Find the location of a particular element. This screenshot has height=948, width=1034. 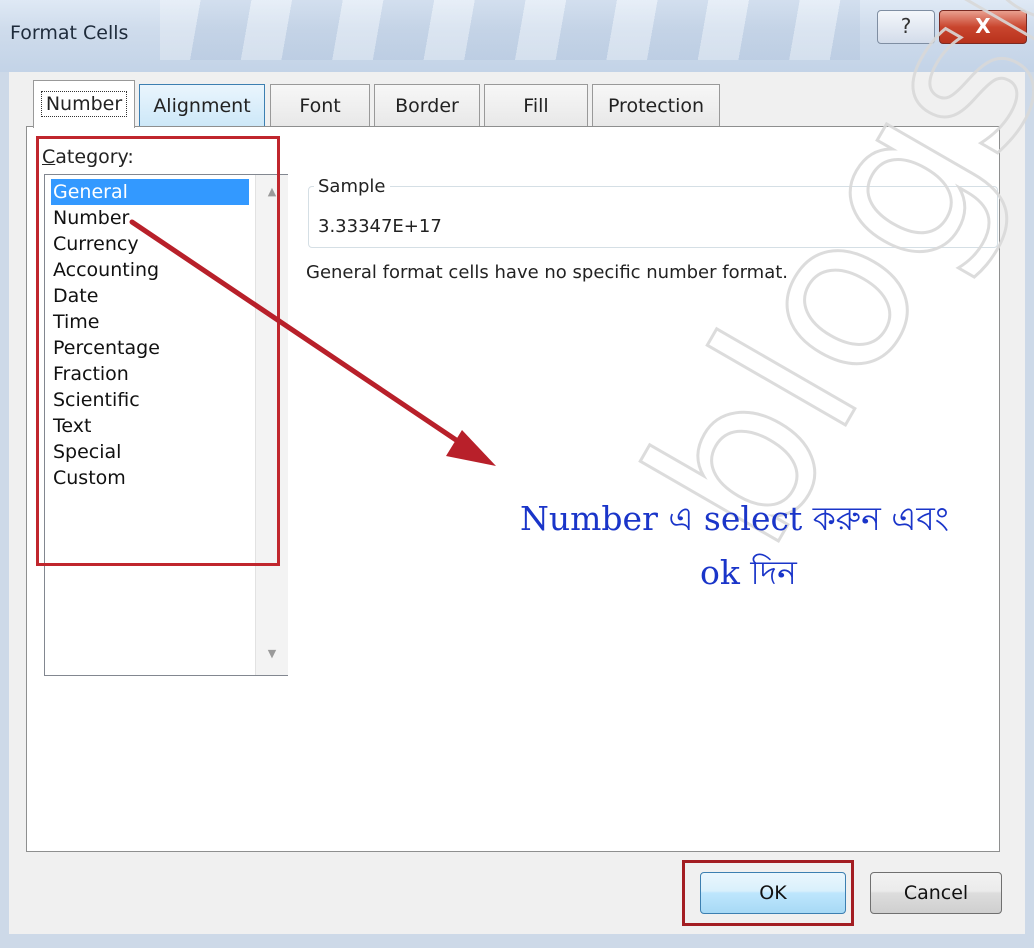

annotation-note: Number এ select করুন এবং ok দিন is located at coordinates (755, 546).